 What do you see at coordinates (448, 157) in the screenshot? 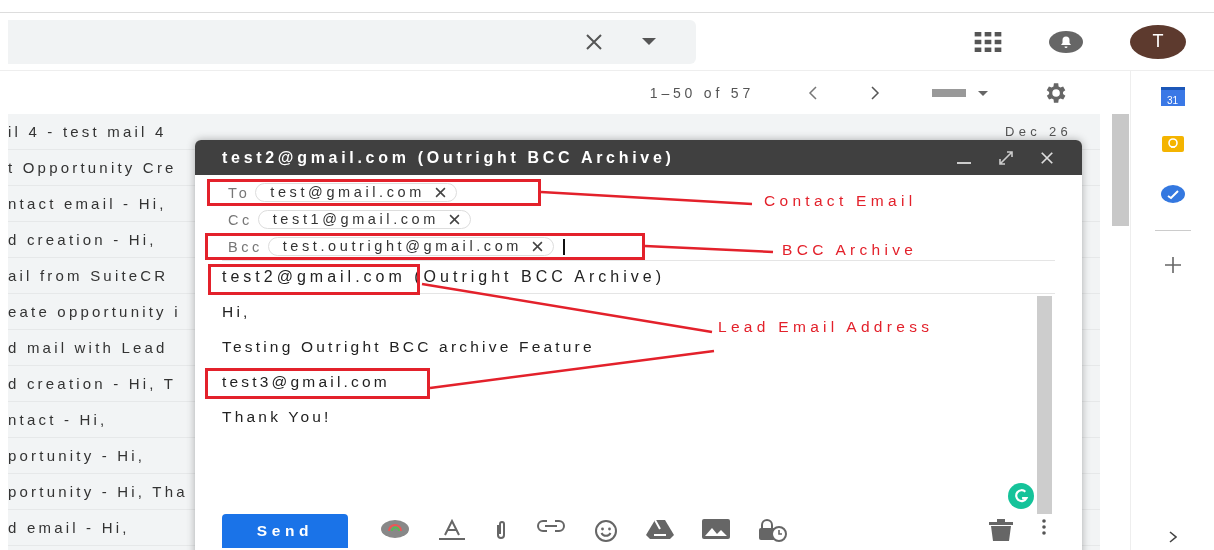
I see `compose-title: test2@gmail.com (Outright BCC Archive)` at bounding box center [448, 157].